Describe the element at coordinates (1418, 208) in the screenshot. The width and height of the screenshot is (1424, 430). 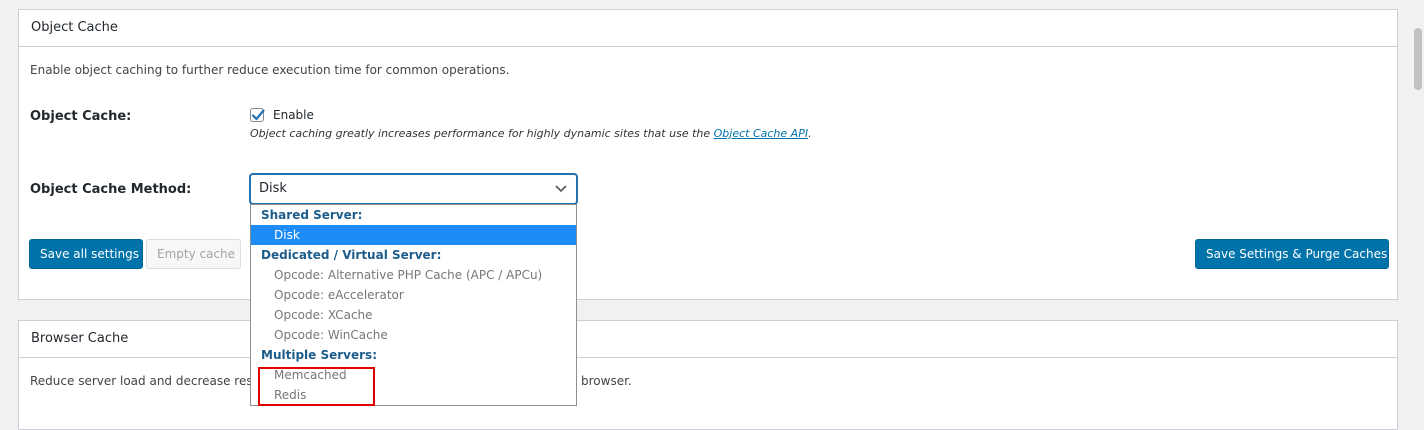
I see `page-scrollbar` at that location.